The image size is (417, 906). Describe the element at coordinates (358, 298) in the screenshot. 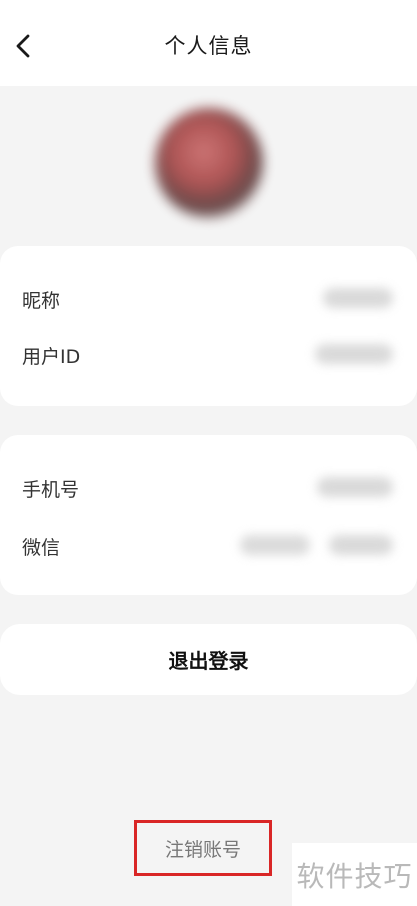

I see `nickname-value` at that location.